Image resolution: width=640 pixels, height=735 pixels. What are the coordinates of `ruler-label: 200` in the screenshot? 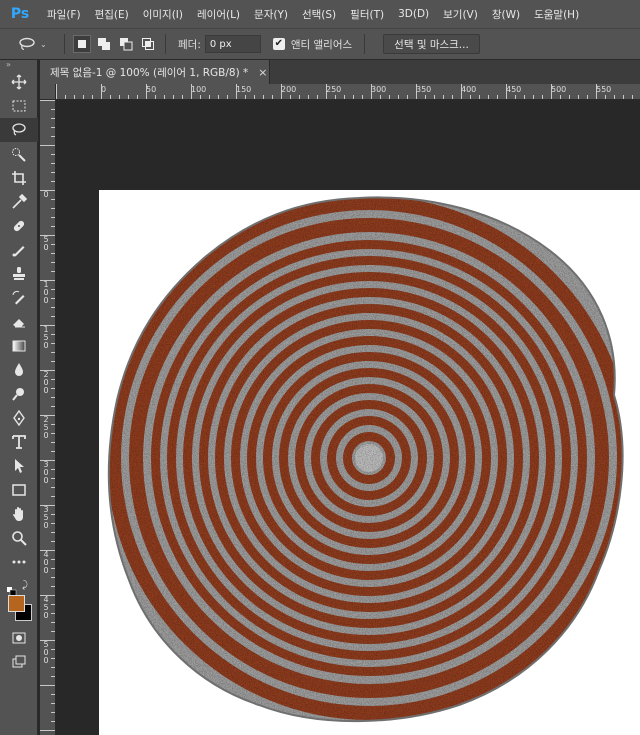 It's located at (289, 89).